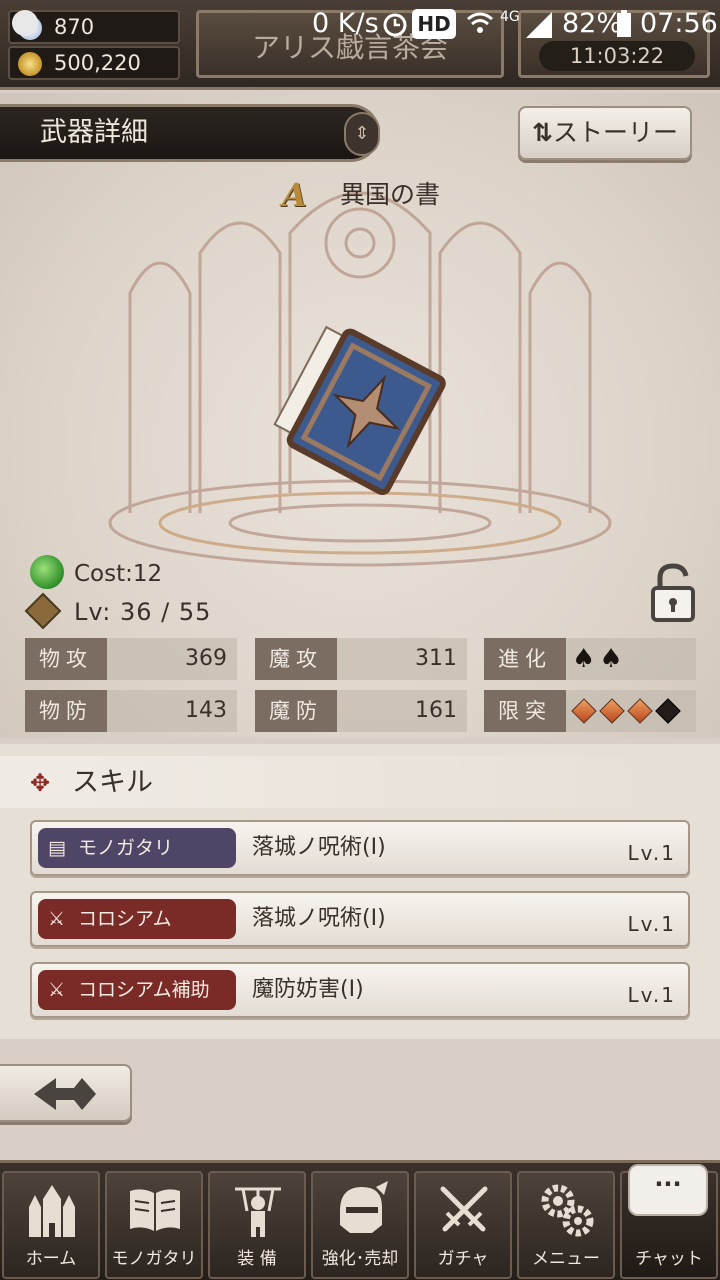 The width and height of the screenshot is (720, 1280). I want to click on stat-value: 311, so click(436, 658).